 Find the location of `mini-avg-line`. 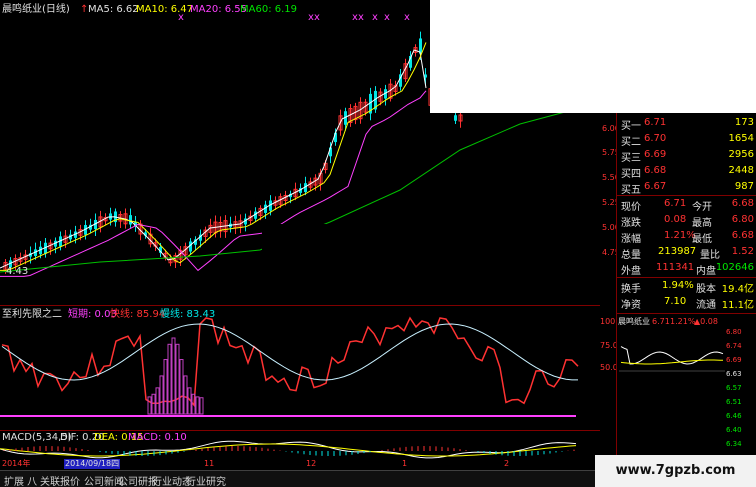

mini-avg-line is located at coordinates (672, 362).